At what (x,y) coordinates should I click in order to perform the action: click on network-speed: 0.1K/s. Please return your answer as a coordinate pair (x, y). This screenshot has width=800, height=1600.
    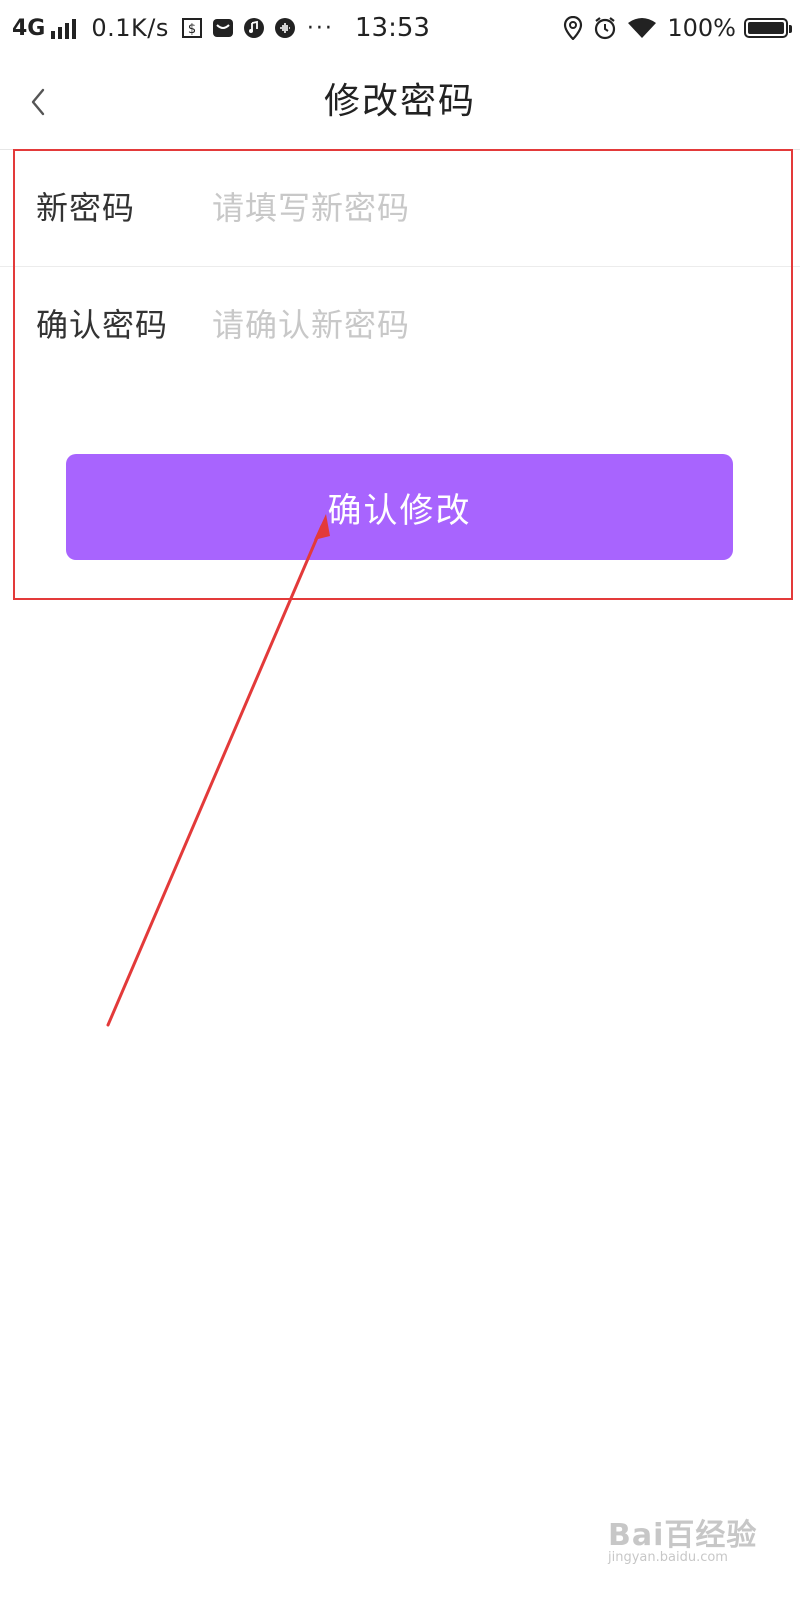
    Looking at the image, I should click on (130, 28).